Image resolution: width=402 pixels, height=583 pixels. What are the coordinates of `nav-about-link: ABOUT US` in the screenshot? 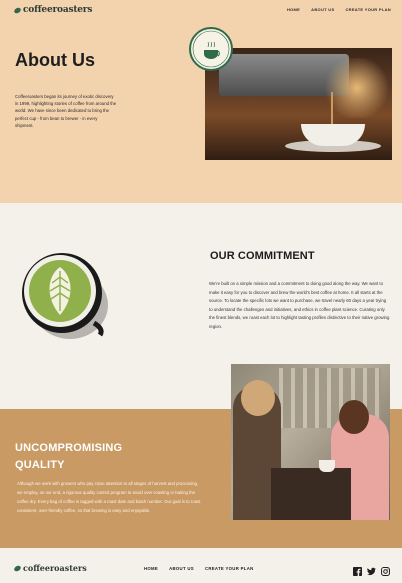 It's located at (322, 9).